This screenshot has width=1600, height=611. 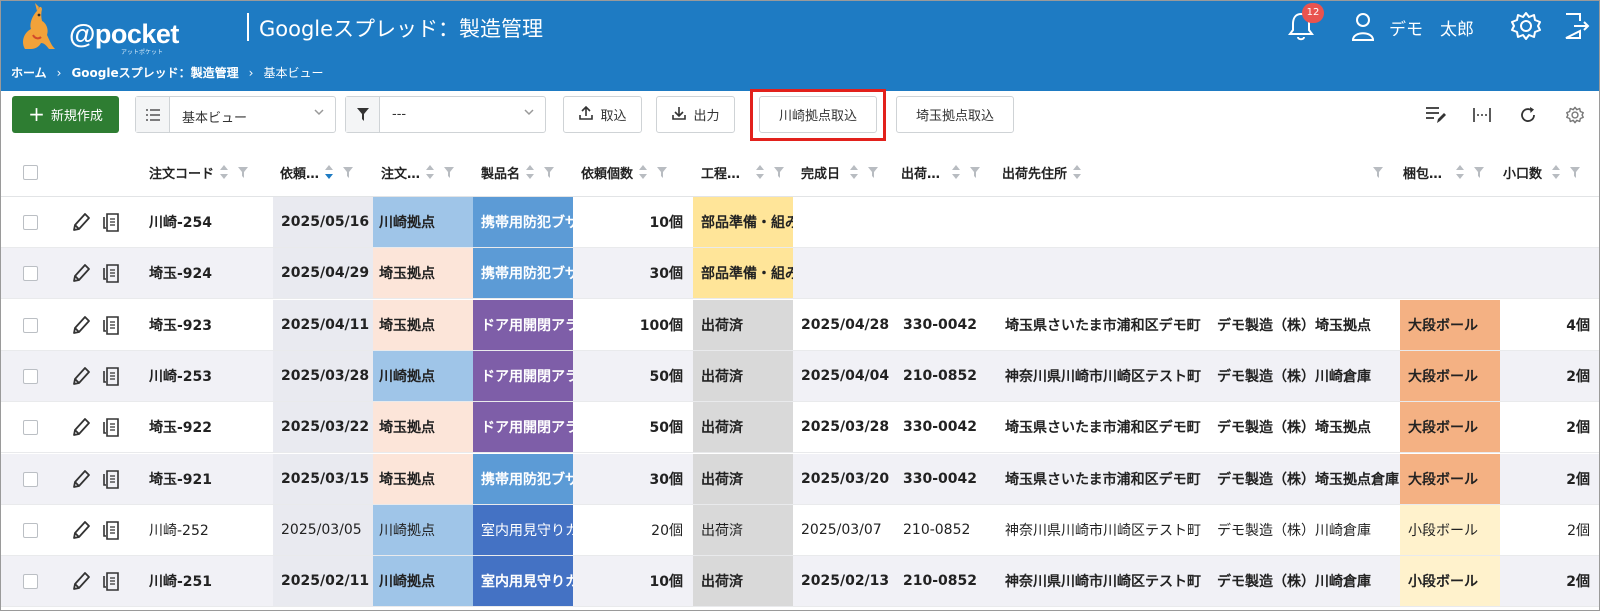 I want to click on cell-process: 部品準備・組み立て, so click(x=743, y=222).